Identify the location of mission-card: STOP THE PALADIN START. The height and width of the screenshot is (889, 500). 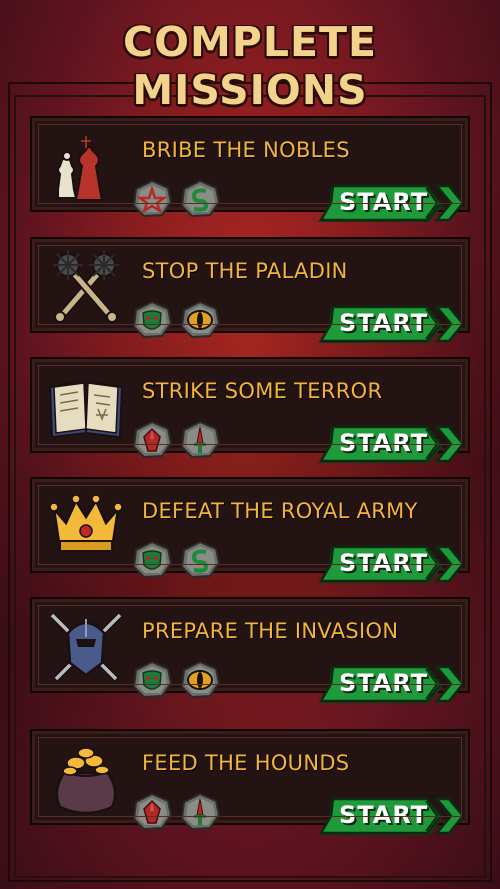
(250, 285).